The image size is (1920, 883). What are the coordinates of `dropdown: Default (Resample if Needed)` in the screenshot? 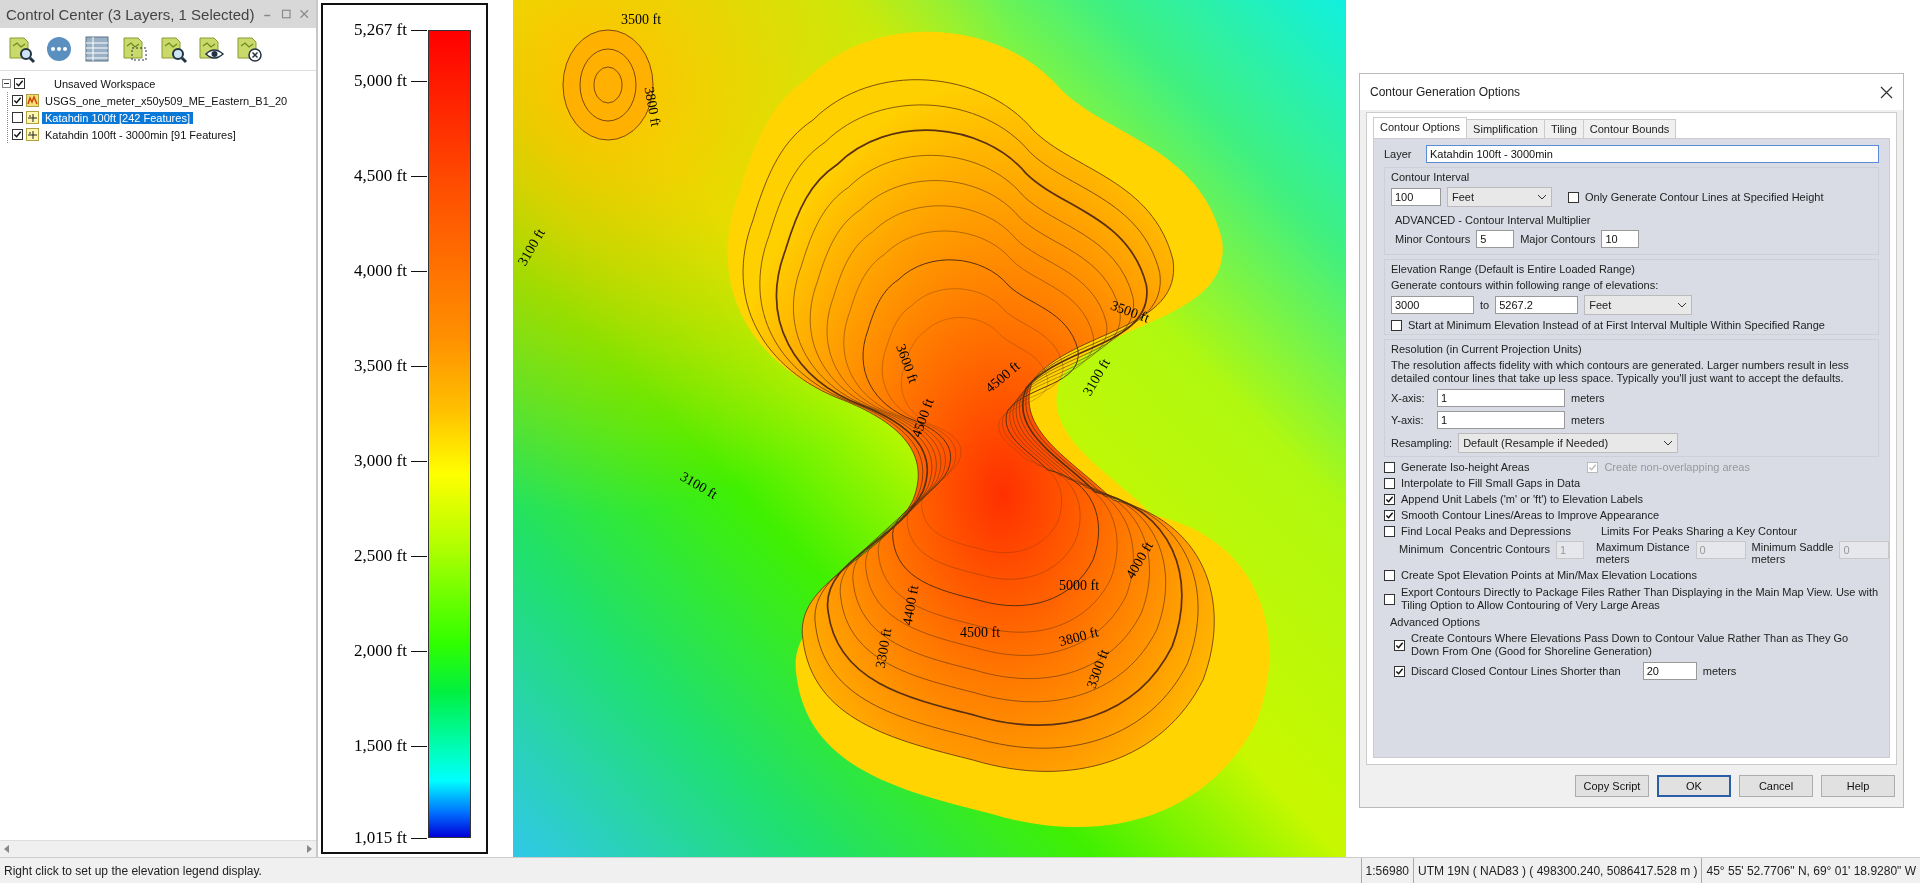 It's located at (1568, 443).